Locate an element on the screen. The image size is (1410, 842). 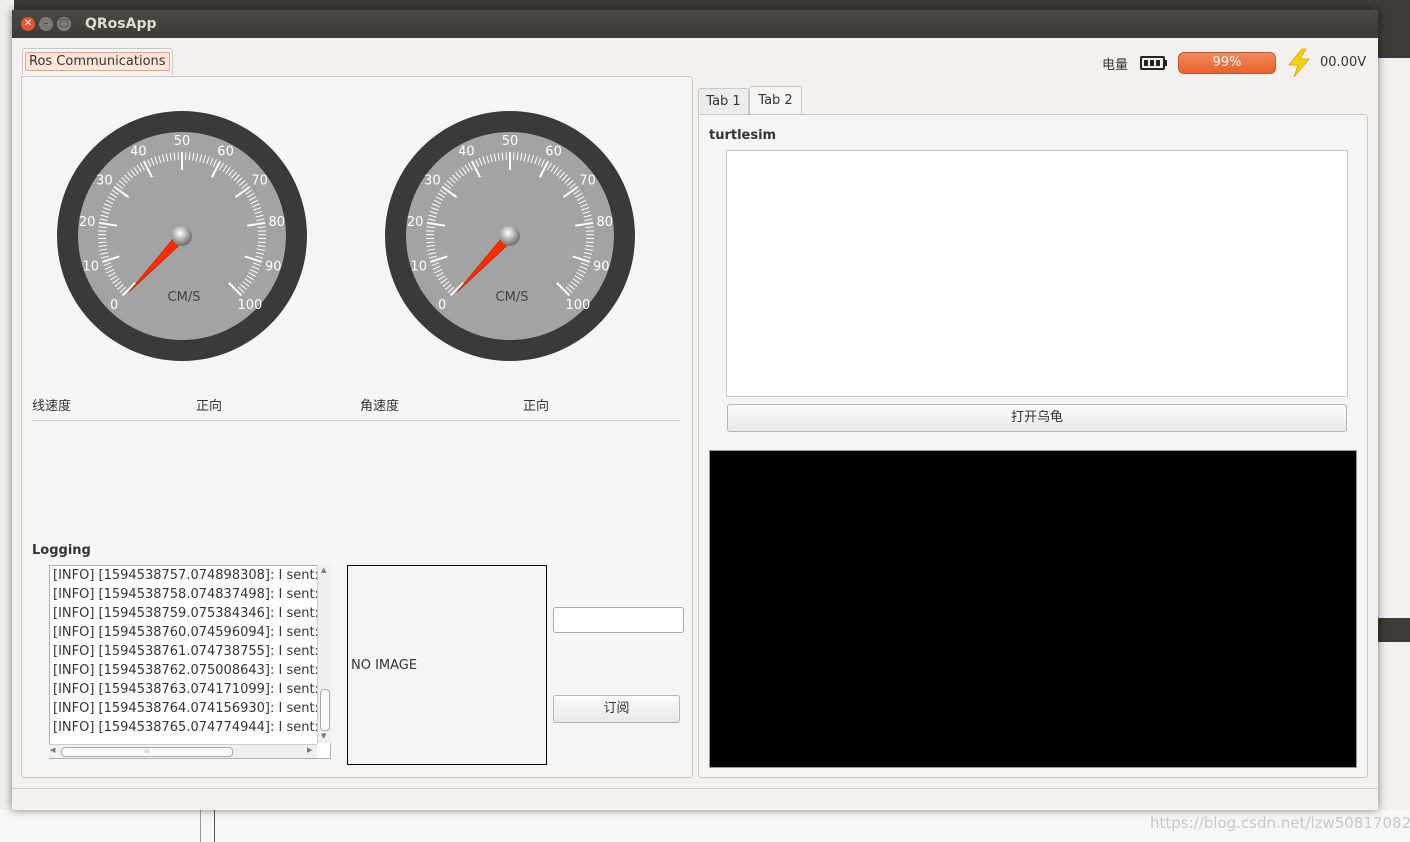
tab-label: Ros Communications is located at coordinates (97, 61).